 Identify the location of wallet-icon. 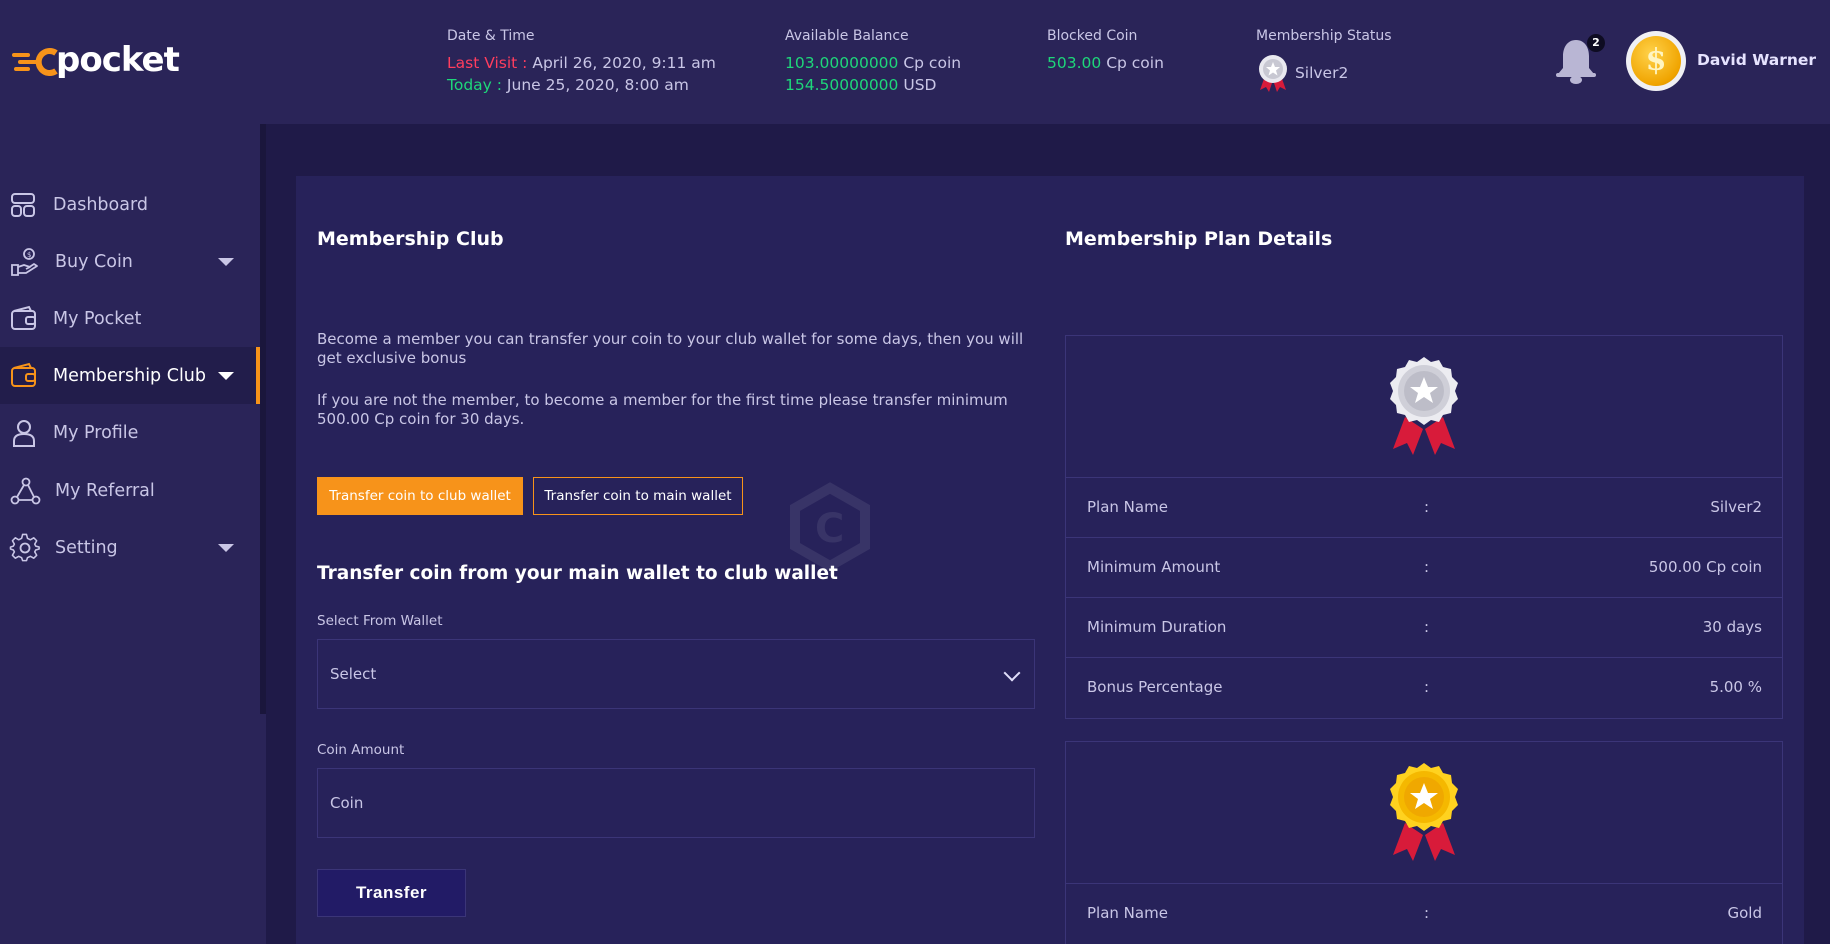
(23, 317).